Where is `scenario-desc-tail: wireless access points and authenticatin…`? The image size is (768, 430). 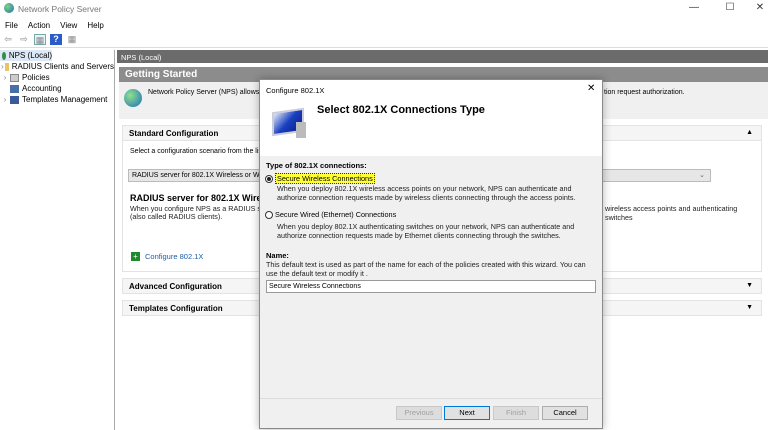
scenario-desc-tail: wireless access points and authenticatin… is located at coordinates (671, 213).